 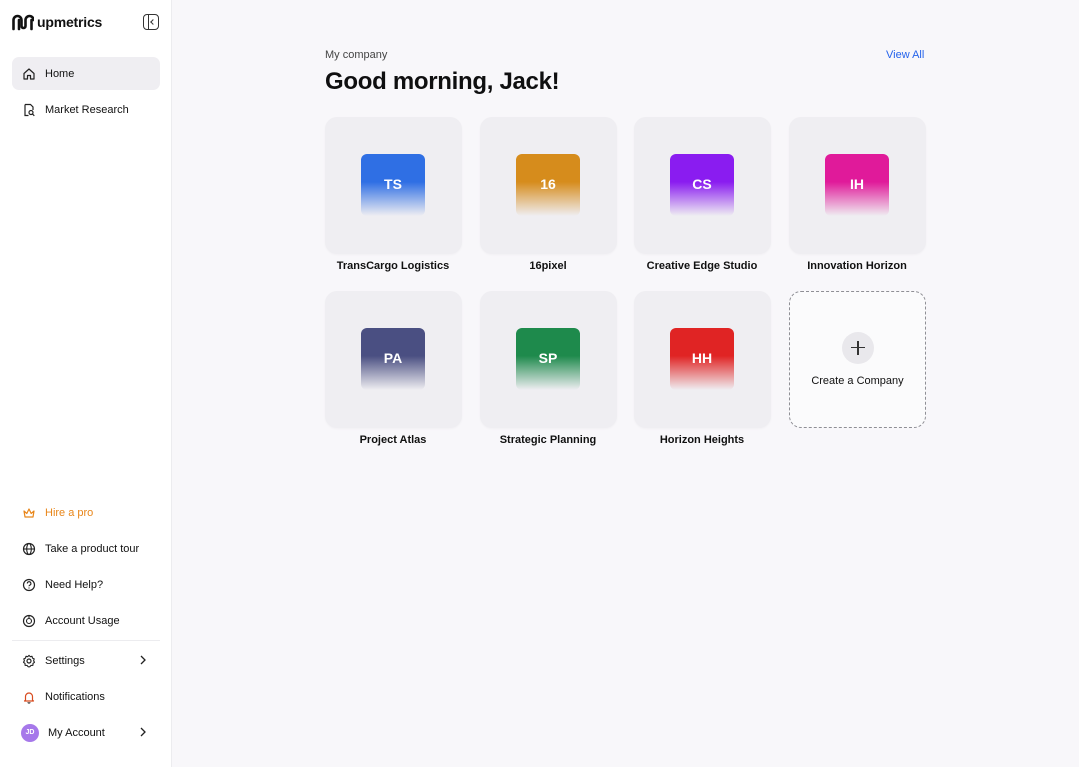 I want to click on company-card-16pixel: 16, so click(x=548, y=185).